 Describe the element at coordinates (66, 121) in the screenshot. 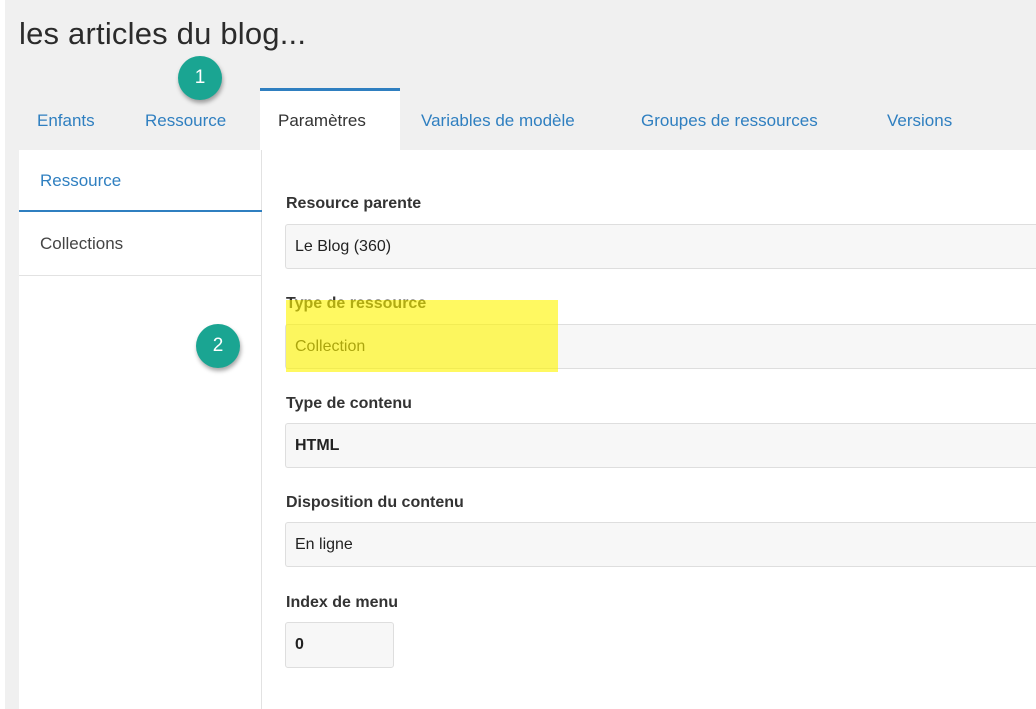

I see `tab-enfants: Enfants` at that location.